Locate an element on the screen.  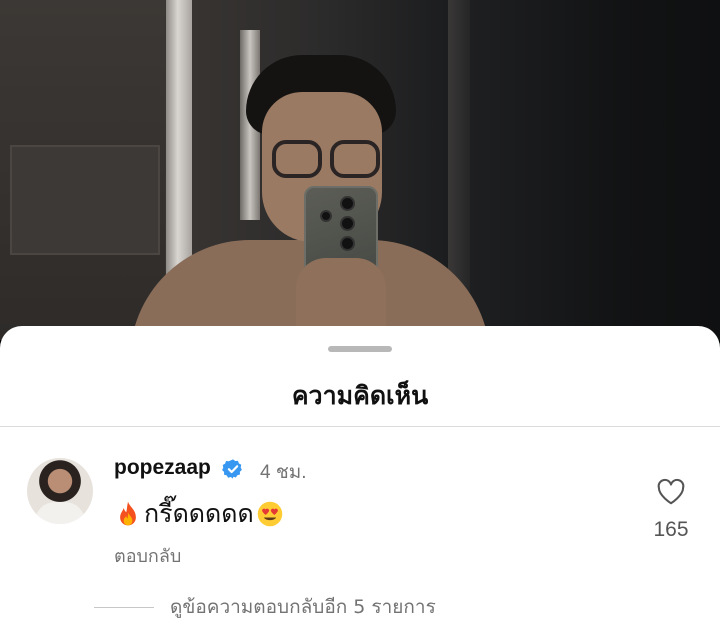
like-count: 165 is located at coordinates (671, 529).